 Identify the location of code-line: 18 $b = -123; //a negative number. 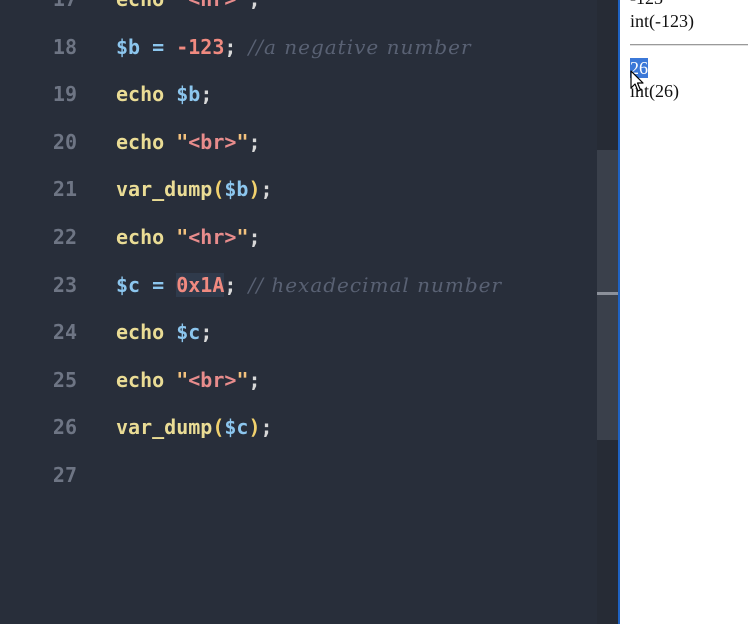
(298, 58).